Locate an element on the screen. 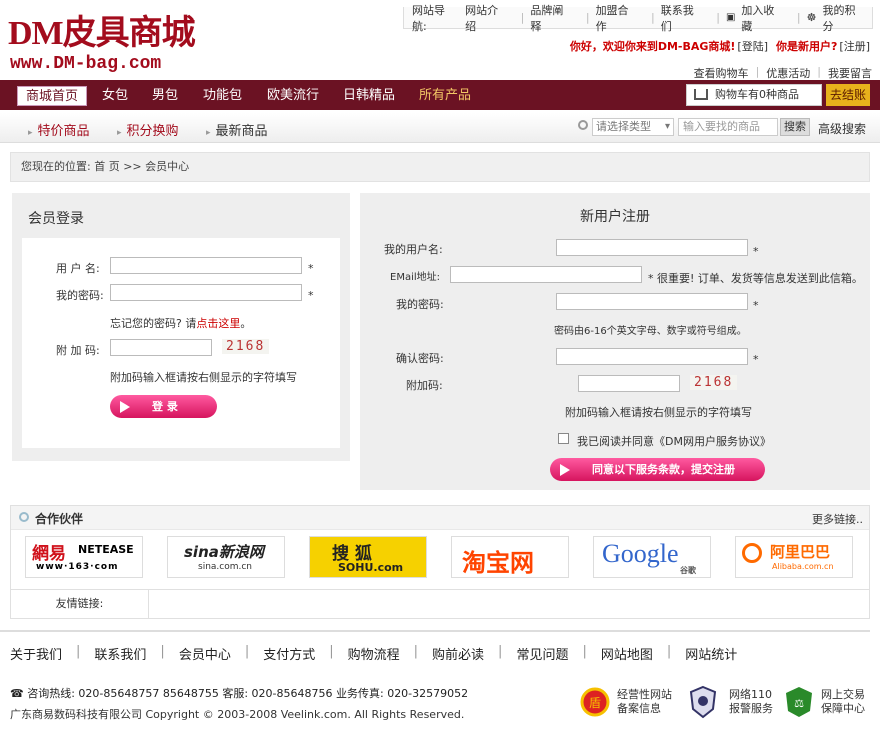  cart-text: 购物车有0种商品 is located at coordinates (757, 94).